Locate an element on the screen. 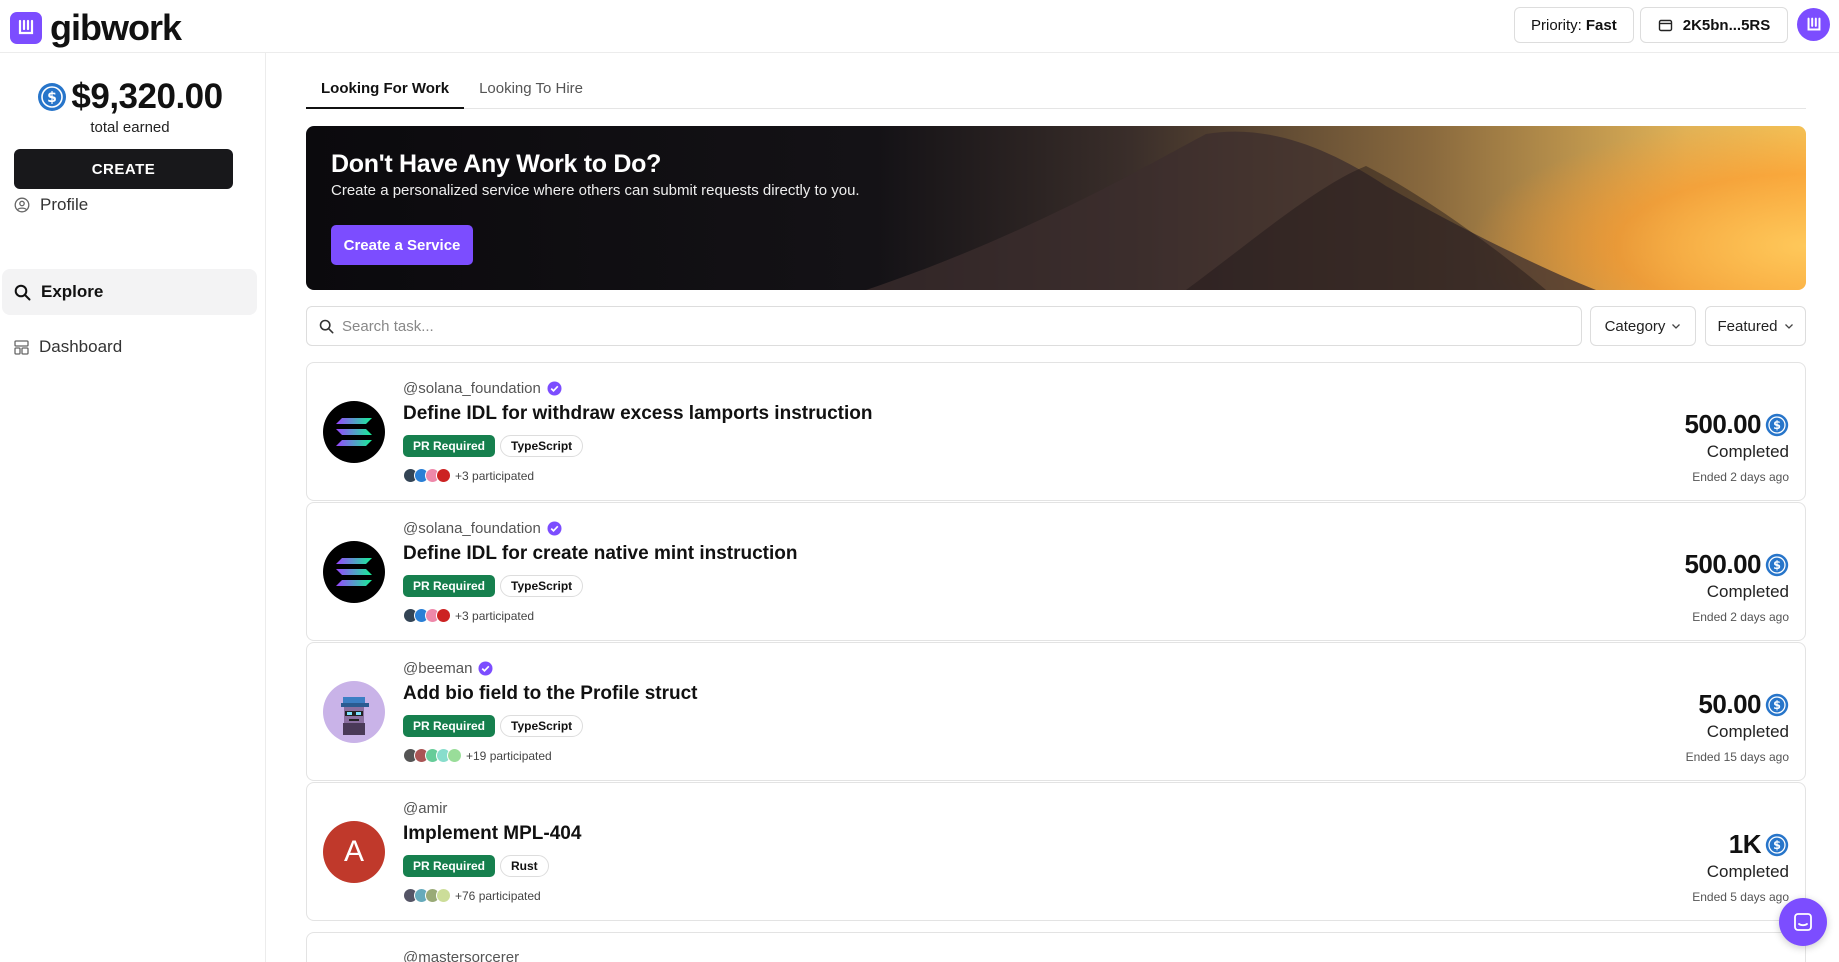 This screenshot has width=1839, height=962. chat-icon is located at coordinates (1803, 922).